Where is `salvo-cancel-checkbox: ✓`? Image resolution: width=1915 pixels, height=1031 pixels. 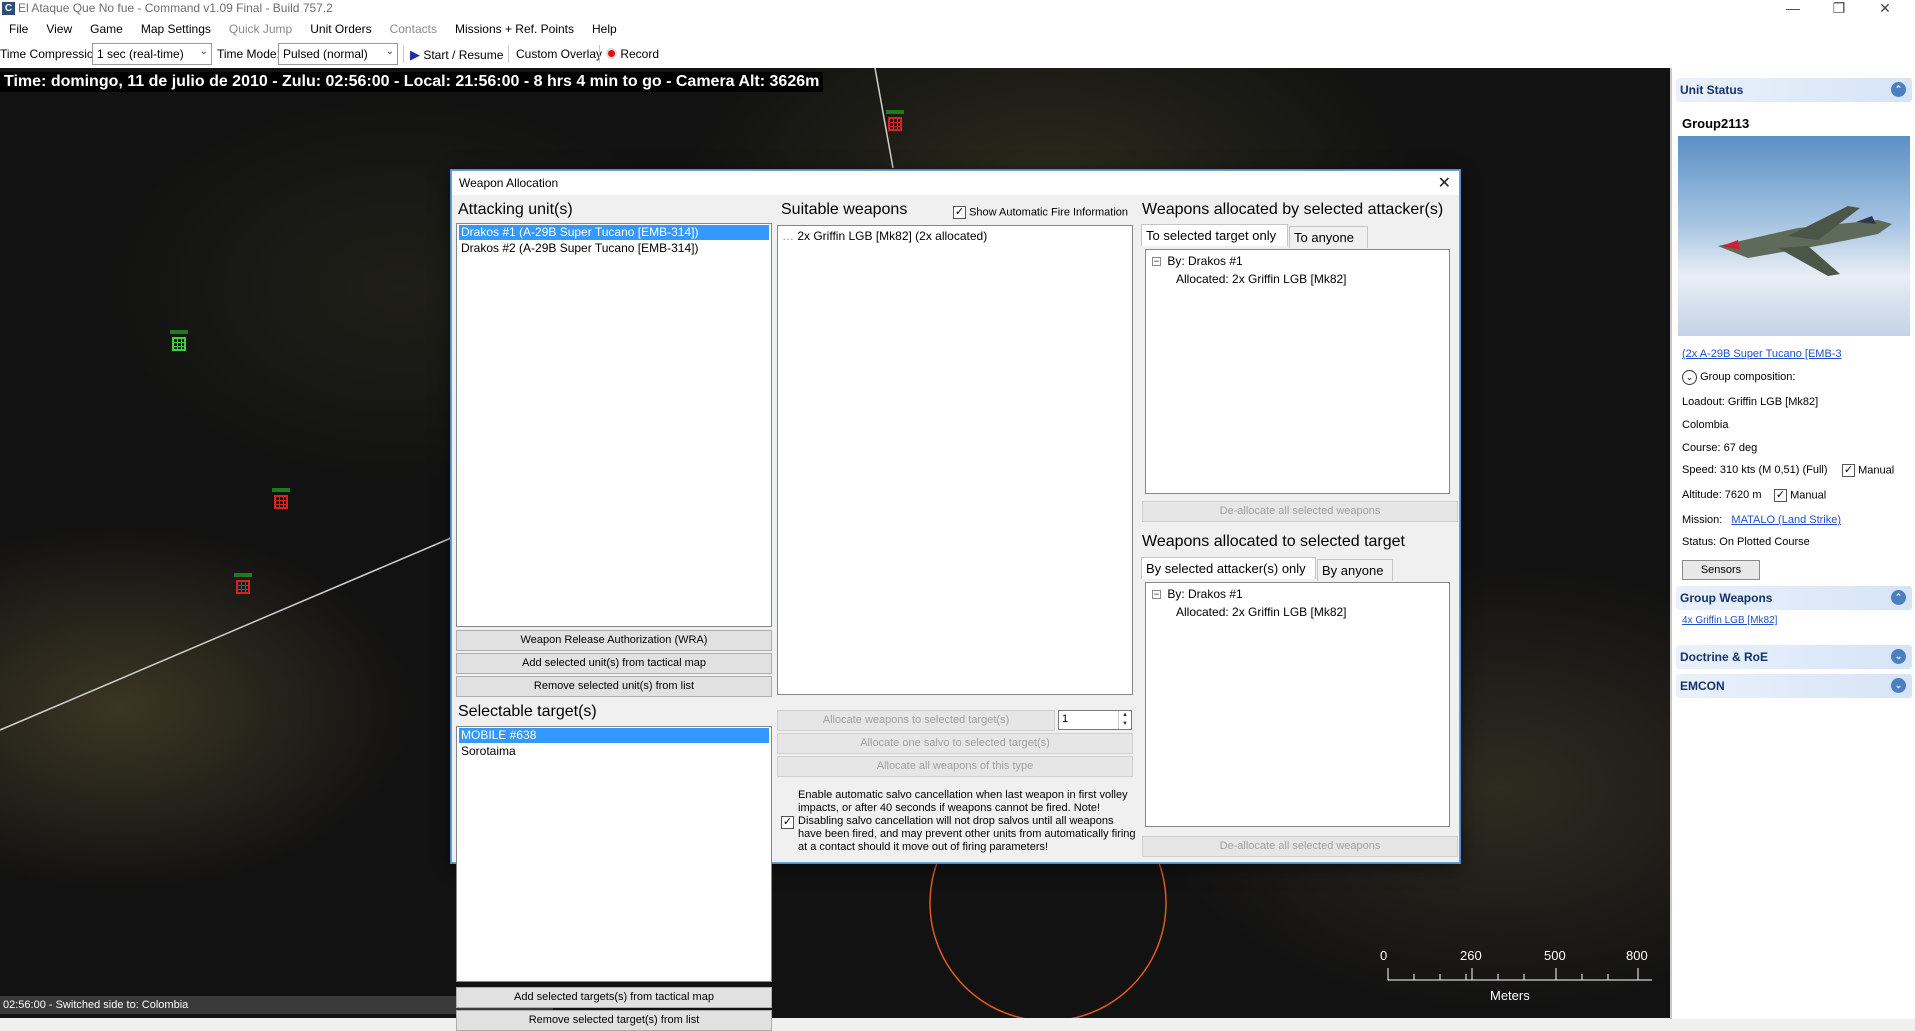 salvo-cancel-checkbox: ✓ is located at coordinates (787, 822).